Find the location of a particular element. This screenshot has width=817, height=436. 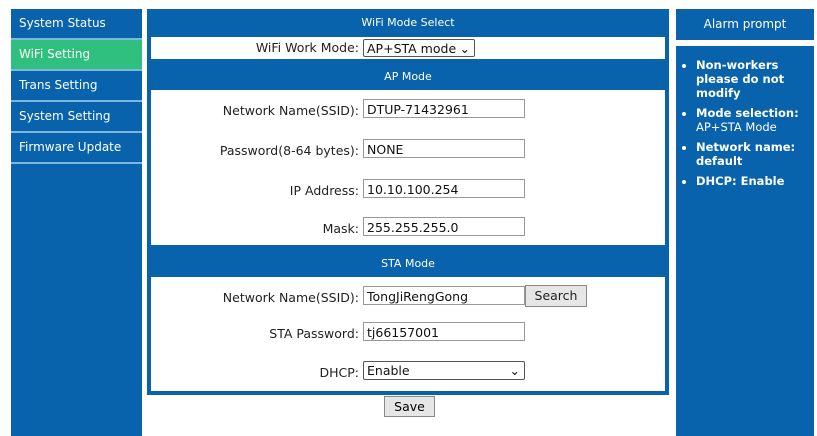

sta-ssid-label: Network Name(SSID): is located at coordinates (290, 297).